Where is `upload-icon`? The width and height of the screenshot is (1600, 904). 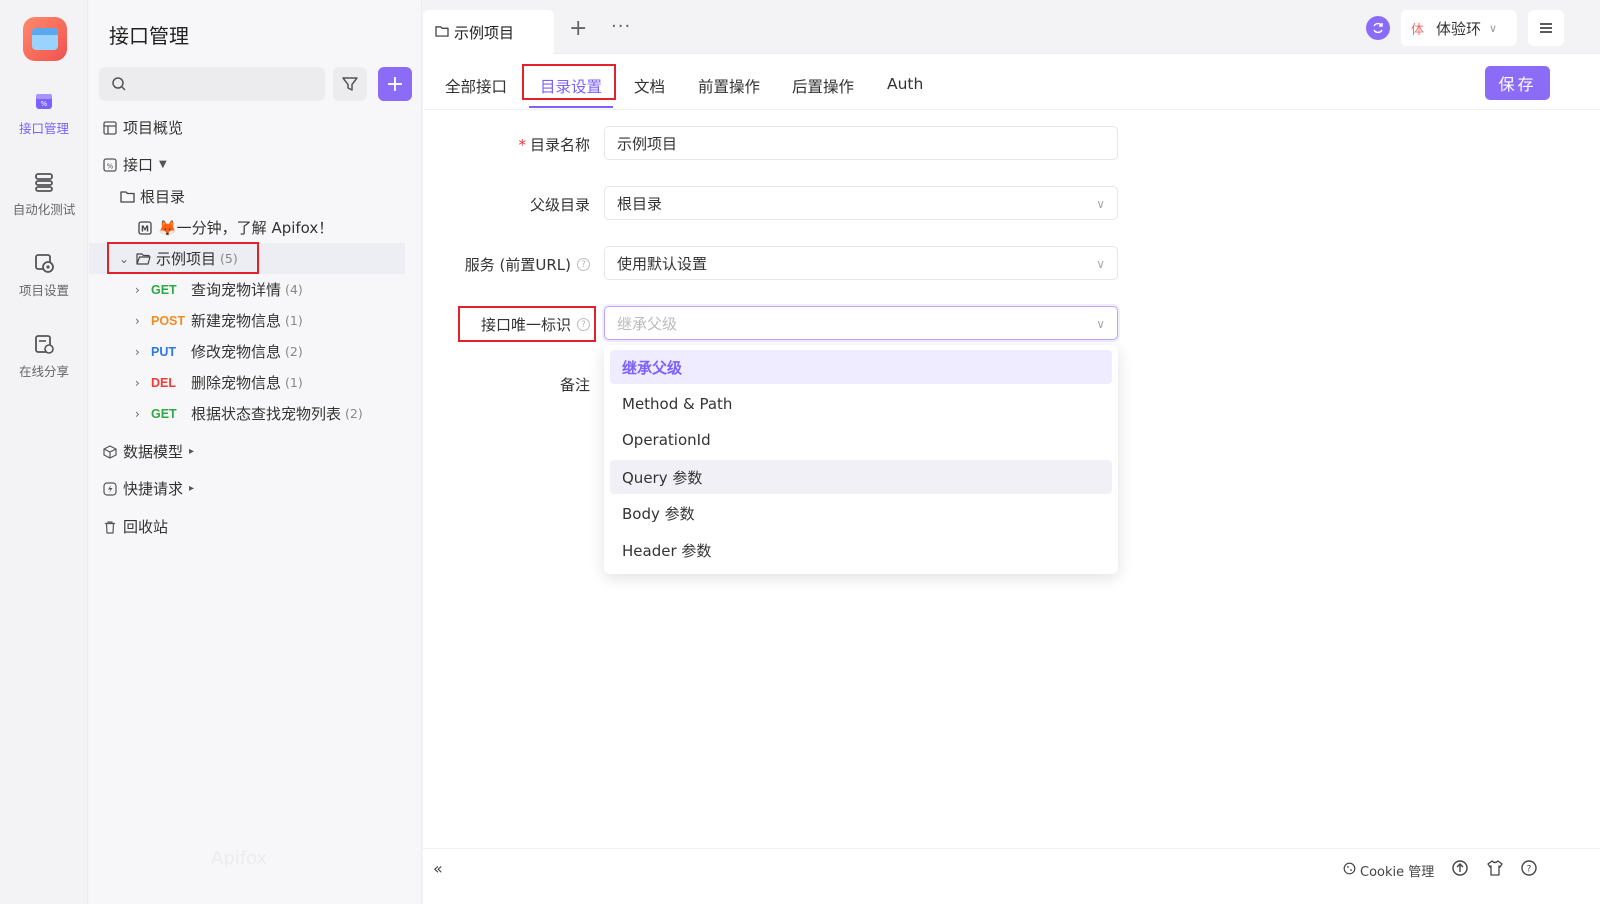 upload-icon is located at coordinates (1460, 868).